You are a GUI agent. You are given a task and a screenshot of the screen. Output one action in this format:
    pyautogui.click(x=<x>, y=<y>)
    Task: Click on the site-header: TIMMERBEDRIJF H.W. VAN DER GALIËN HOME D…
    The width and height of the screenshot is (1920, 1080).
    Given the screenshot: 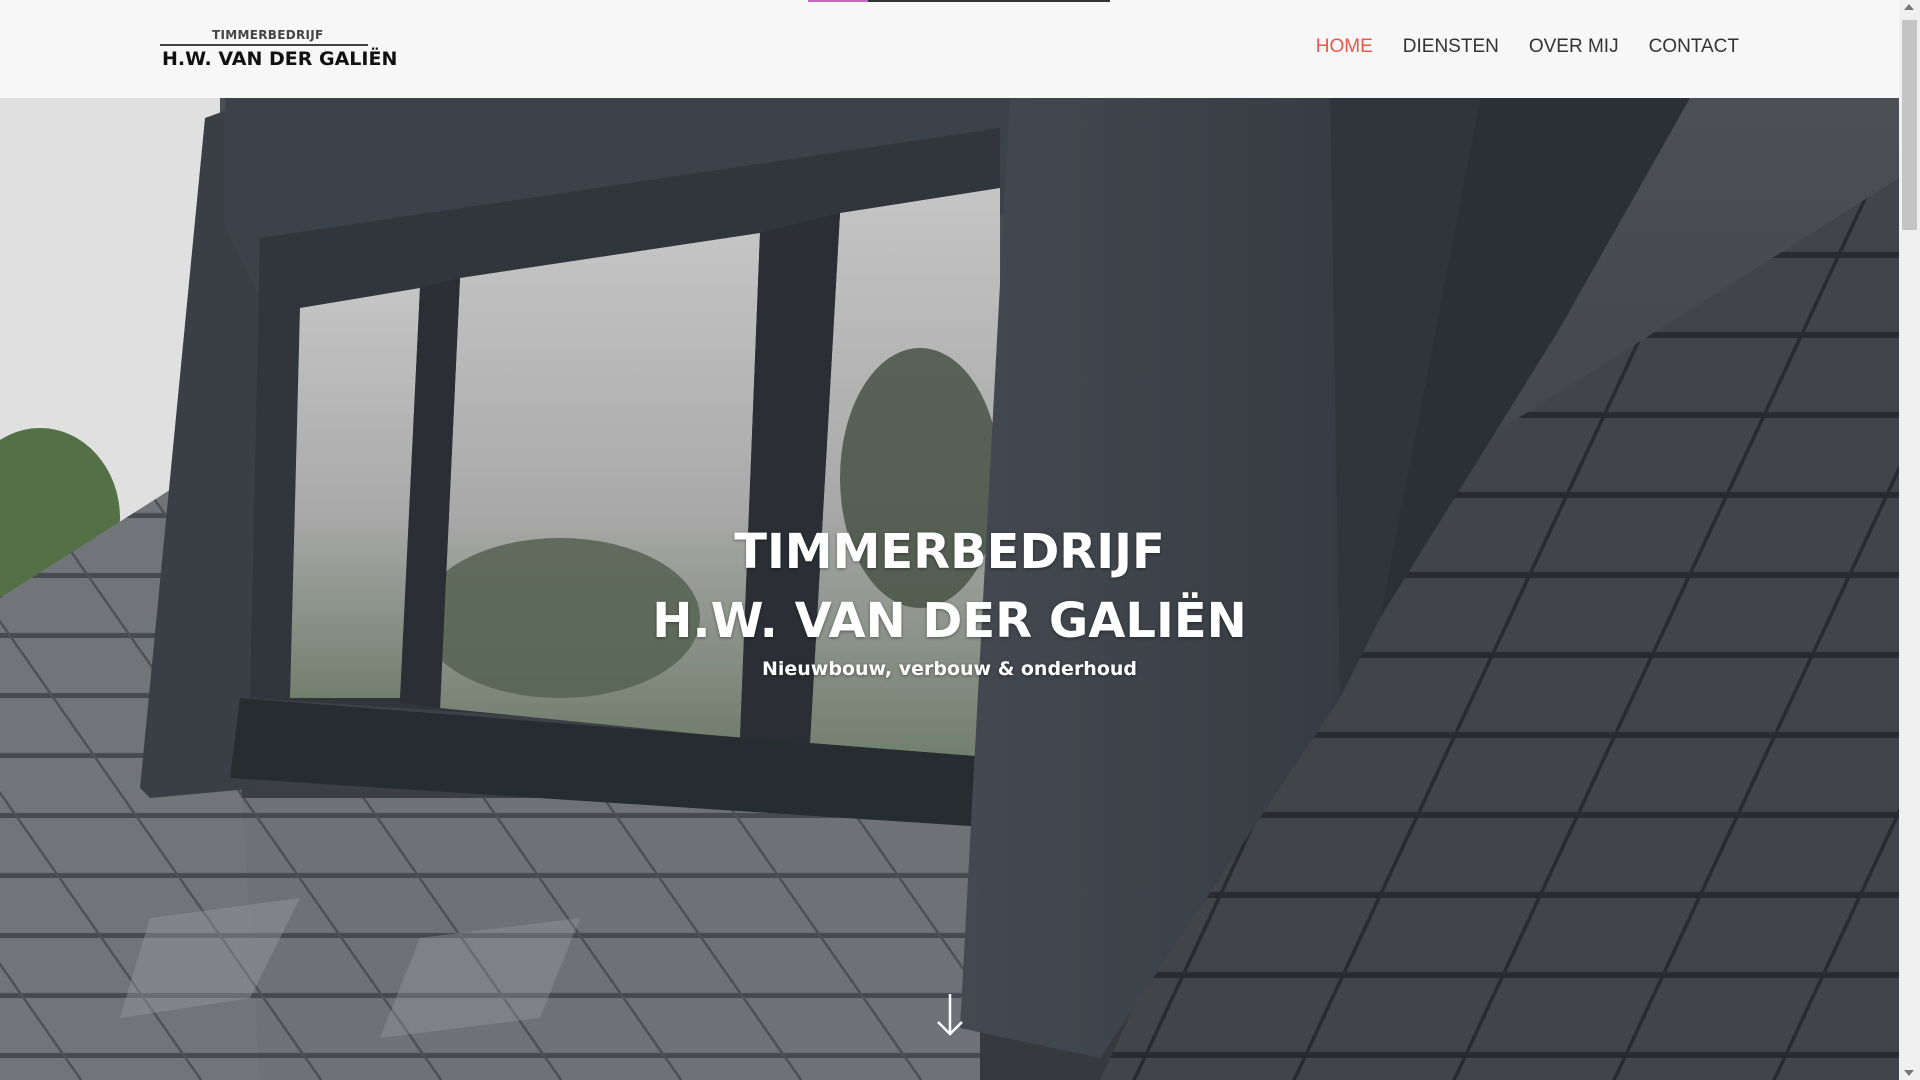 What is the action you would take?
    pyautogui.click(x=949, y=49)
    